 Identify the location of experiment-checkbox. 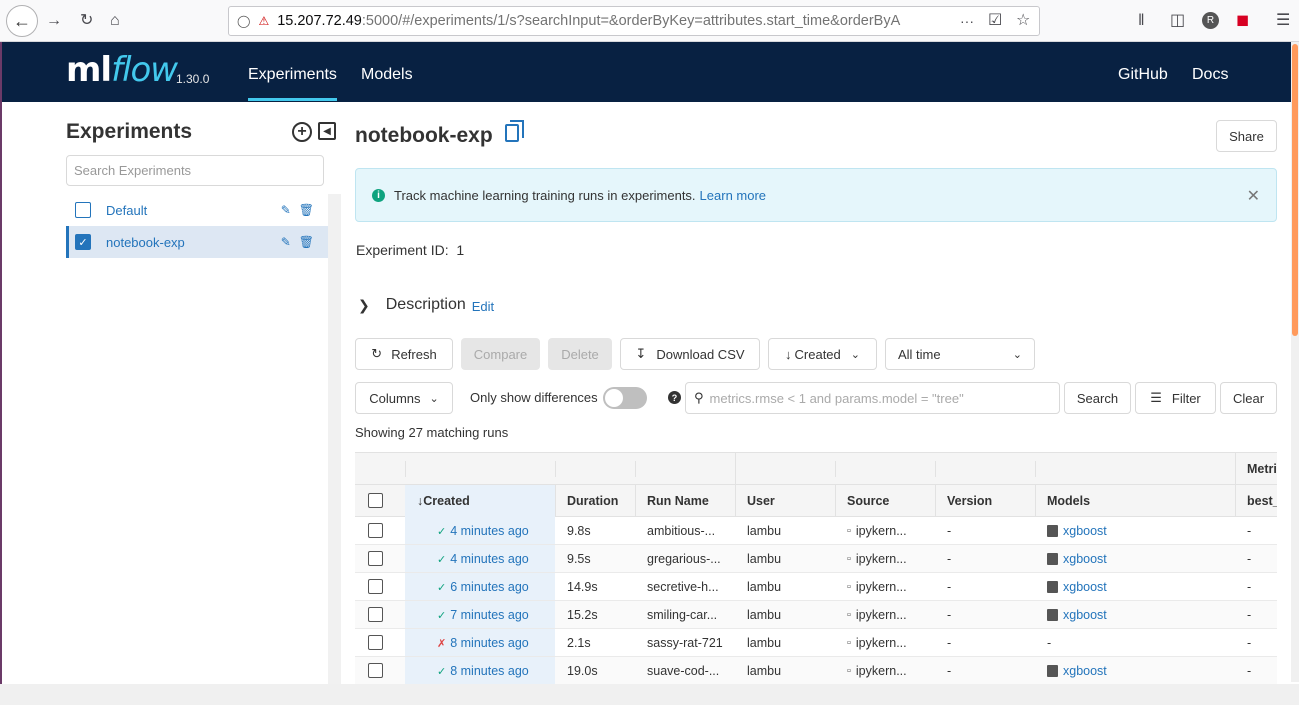
(83, 210).